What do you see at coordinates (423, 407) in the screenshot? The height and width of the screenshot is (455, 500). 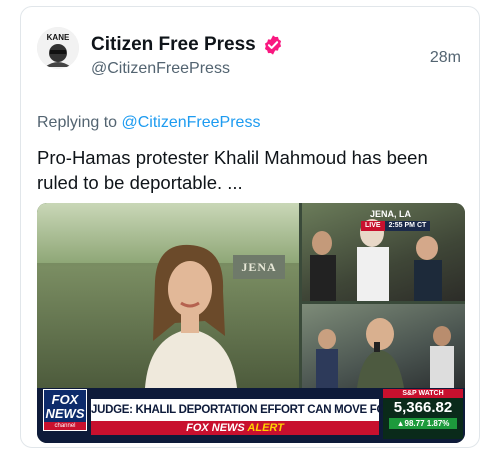 I see `ticker-value: 5,366.82` at bounding box center [423, 407].